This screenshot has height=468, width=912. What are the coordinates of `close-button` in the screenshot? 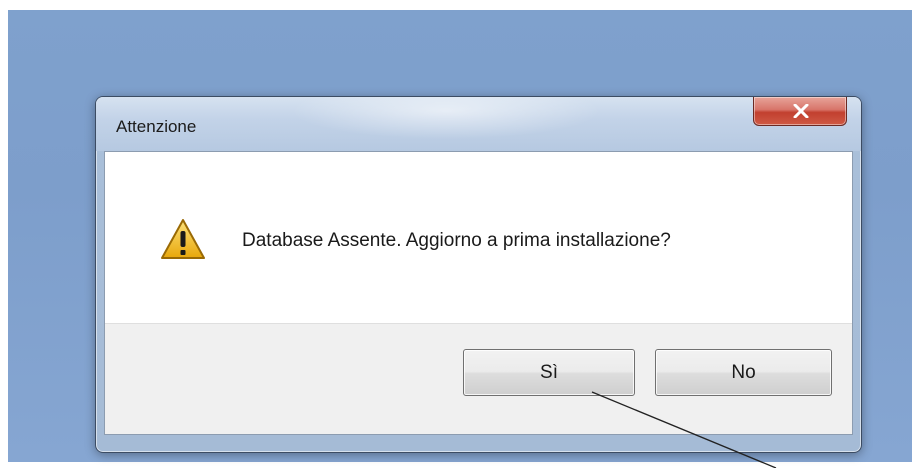 It's located at (800, 111).